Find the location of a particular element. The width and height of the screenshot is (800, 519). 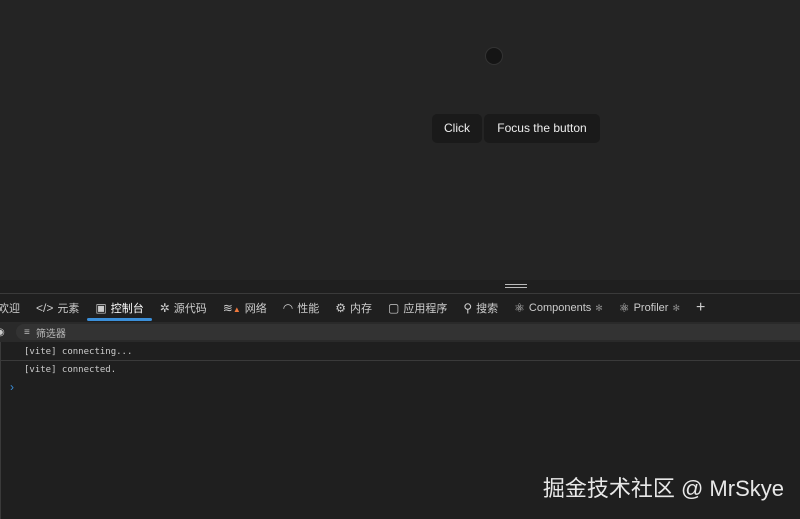

tab-label: 应用程序 is located at coordinates (425, 309).